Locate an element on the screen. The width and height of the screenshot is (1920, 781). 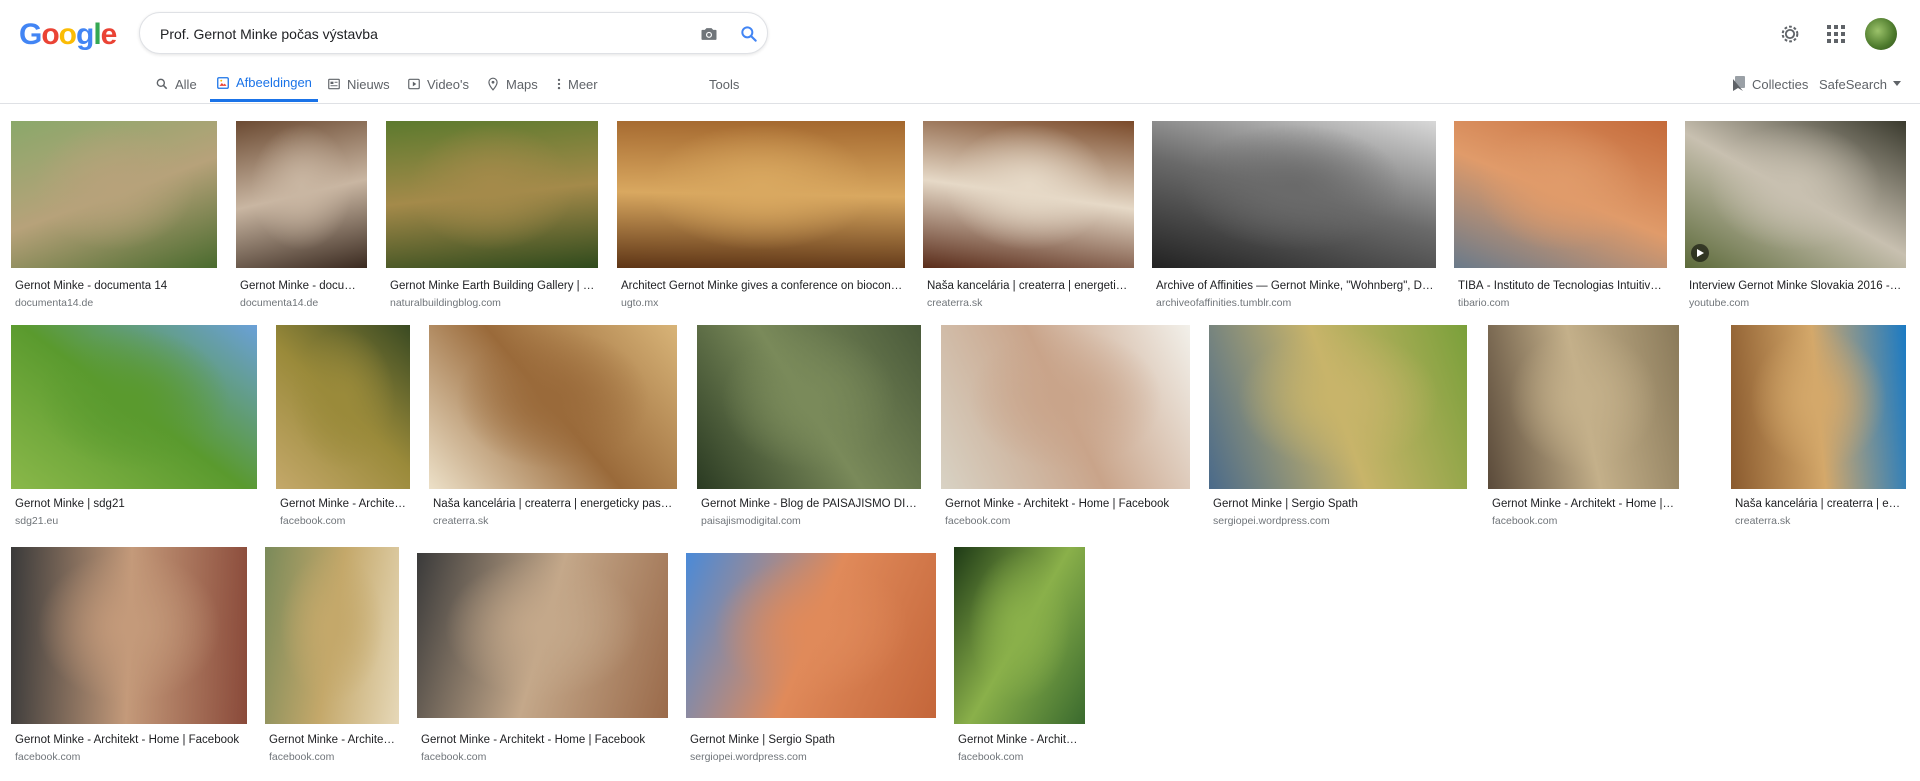
result-title: Gernot Minke | sdg21 is located at coordinates (135, 504).